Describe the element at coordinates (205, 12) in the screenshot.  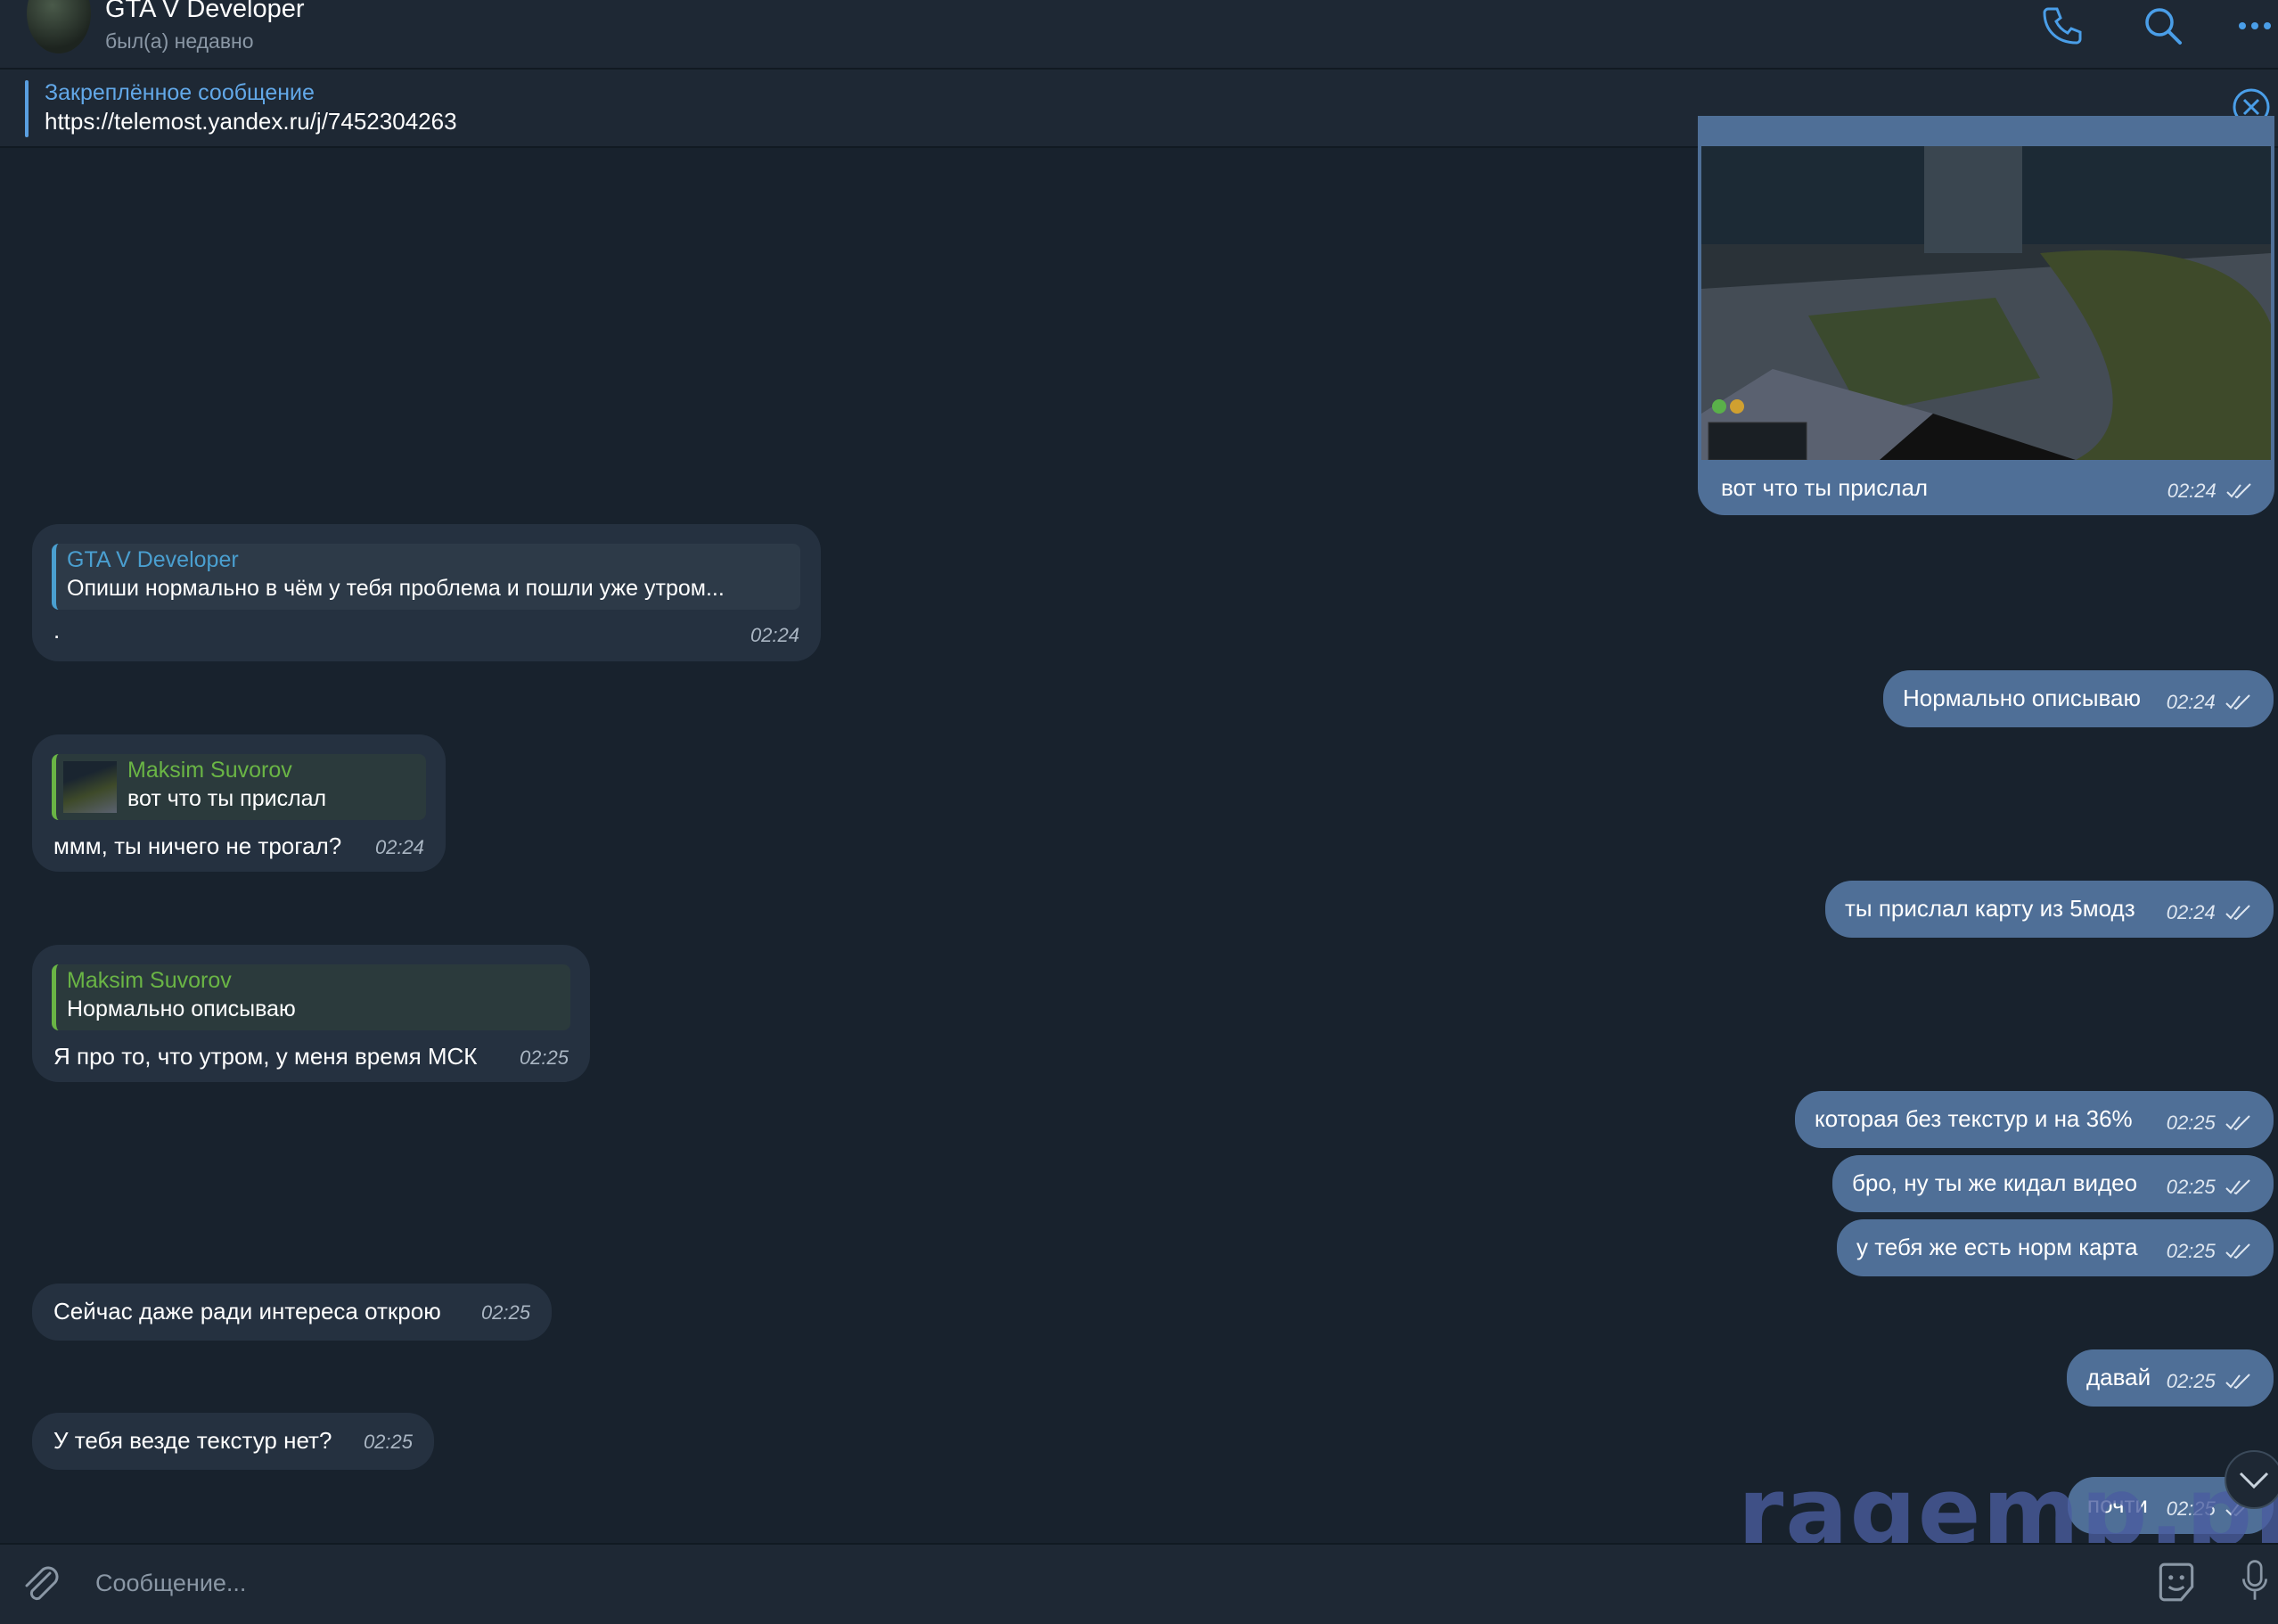
I see `chat-title: GTA V Developer` at that location.